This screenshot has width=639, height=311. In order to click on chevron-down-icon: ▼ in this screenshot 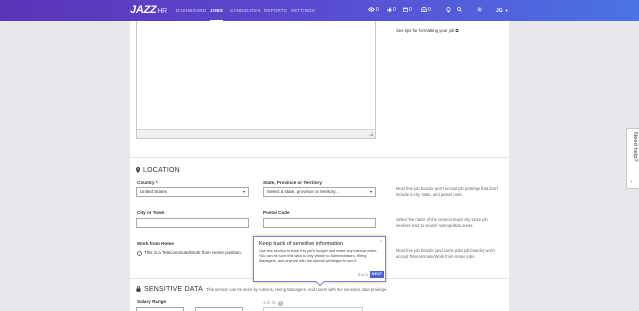, I will do `click(506, 10)`.